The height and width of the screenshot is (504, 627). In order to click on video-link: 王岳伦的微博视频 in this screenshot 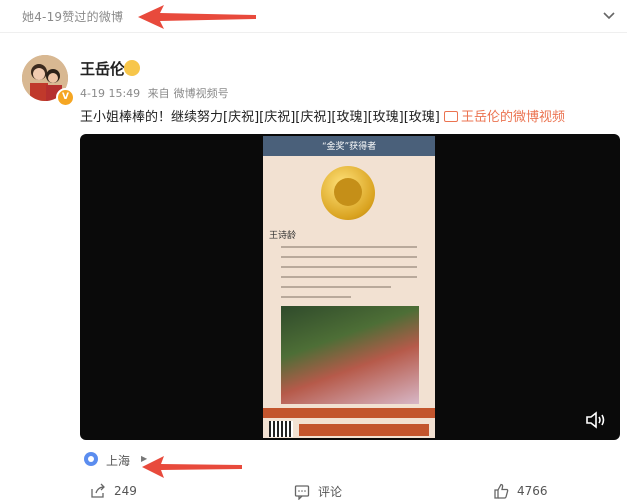, I will do `click(504, 117)`.